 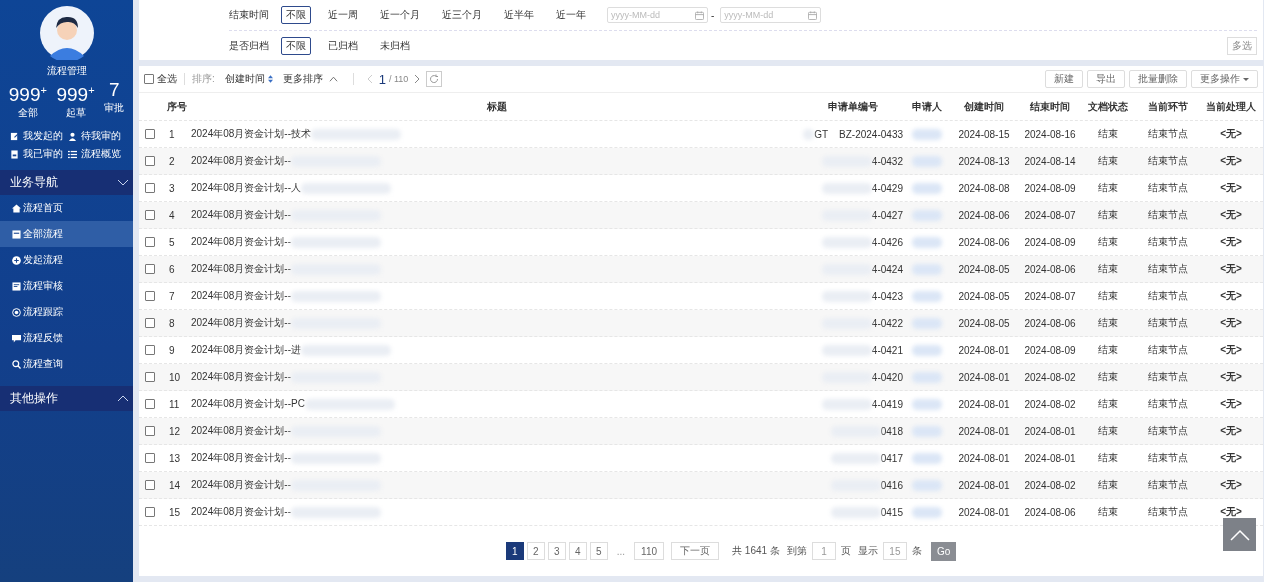 I want to click on table-cell-text: 2024-08-01, so click(x=984, y=377).